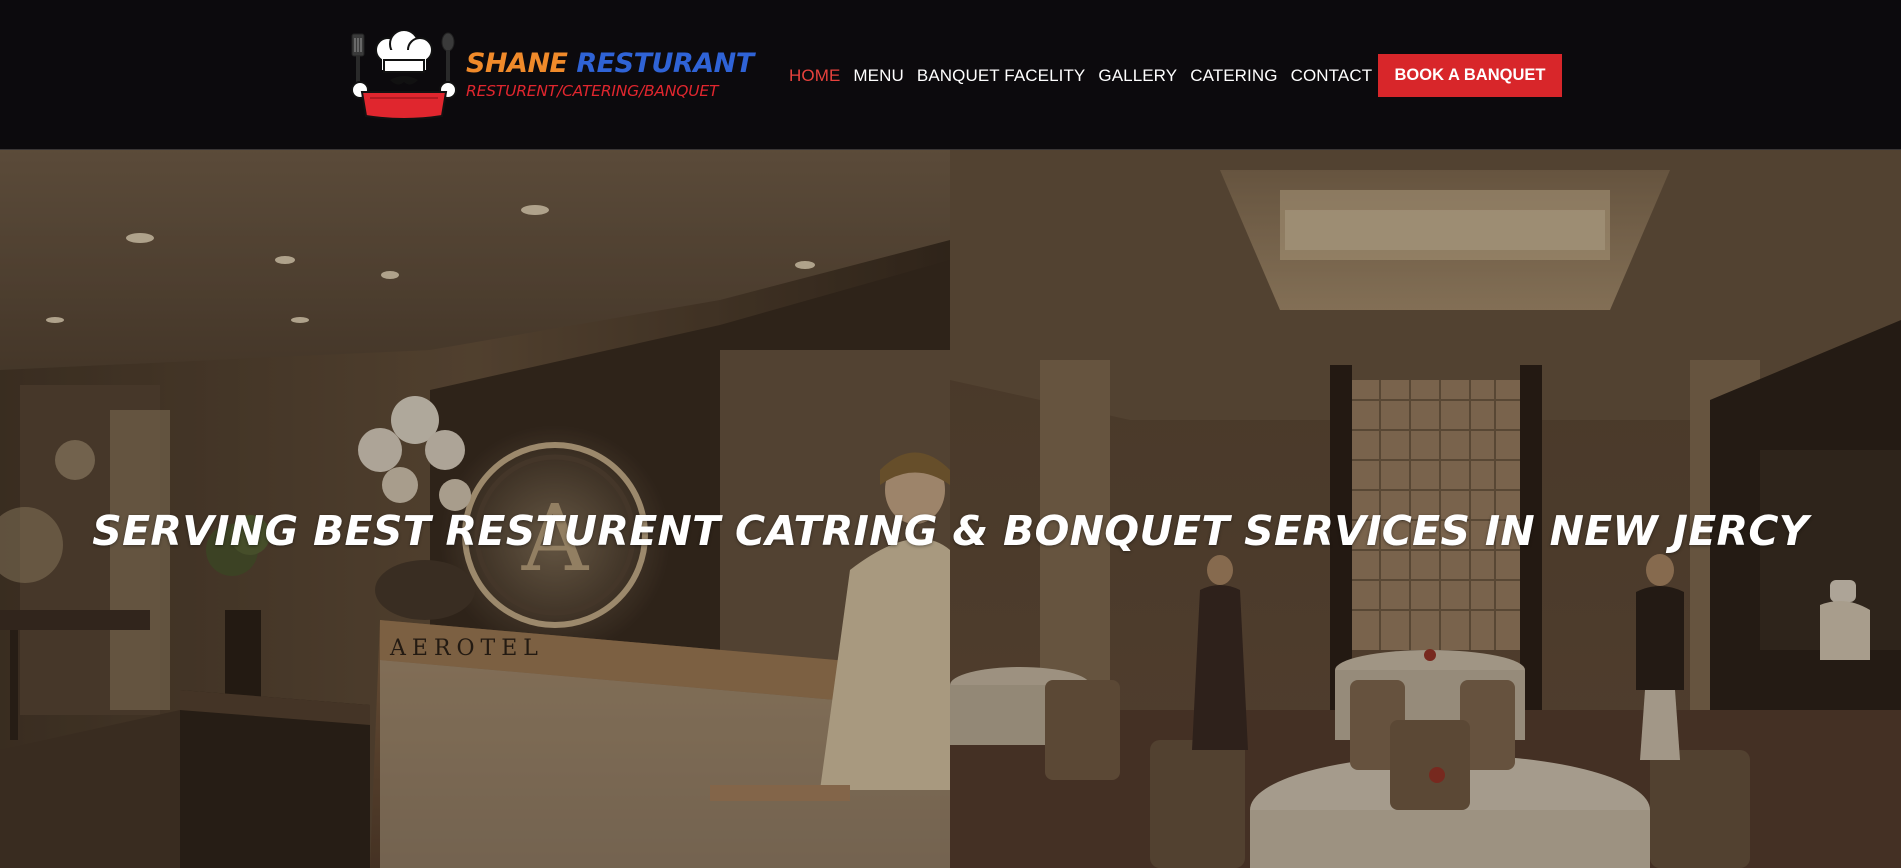  I want to click on brand-name-first: SHANE, so click(517, 63).